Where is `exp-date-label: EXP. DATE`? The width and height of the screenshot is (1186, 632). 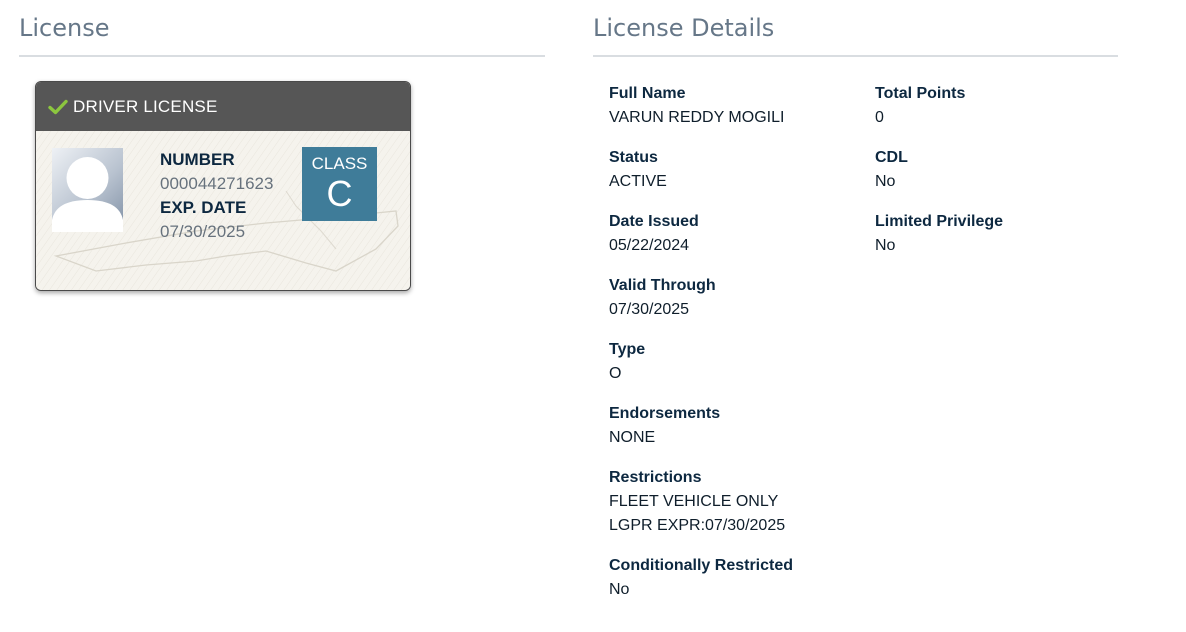
exp-date-label: EXP. DATE is located at coordinates (203, 207).